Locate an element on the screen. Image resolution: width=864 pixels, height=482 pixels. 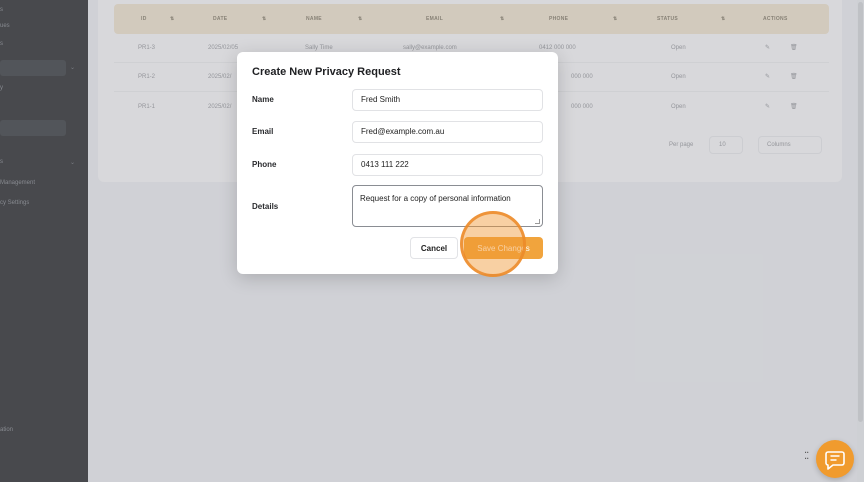
name-label: Name is located at coordinates (263, 99).